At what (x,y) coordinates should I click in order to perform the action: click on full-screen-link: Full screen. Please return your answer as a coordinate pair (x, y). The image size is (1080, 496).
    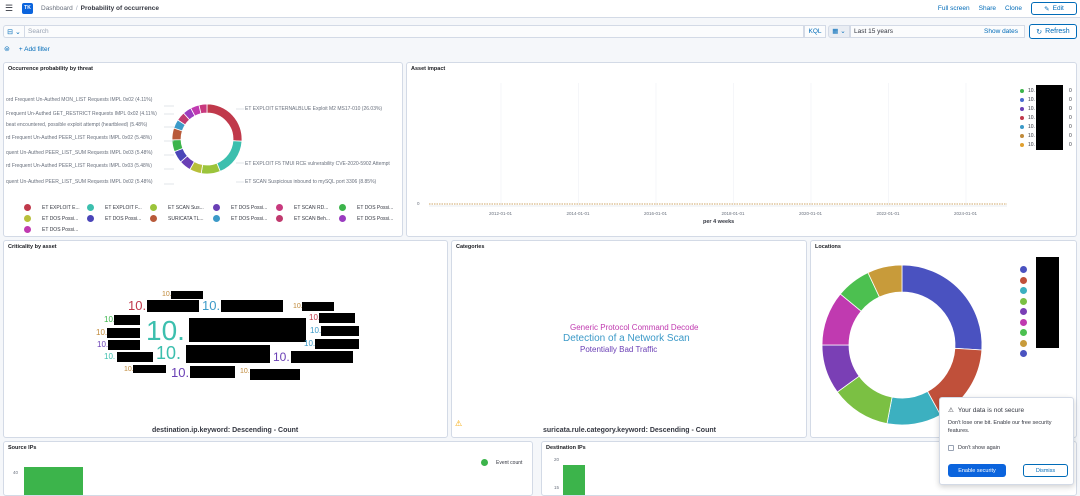
    Looking at the image, I should click on (954, 8).